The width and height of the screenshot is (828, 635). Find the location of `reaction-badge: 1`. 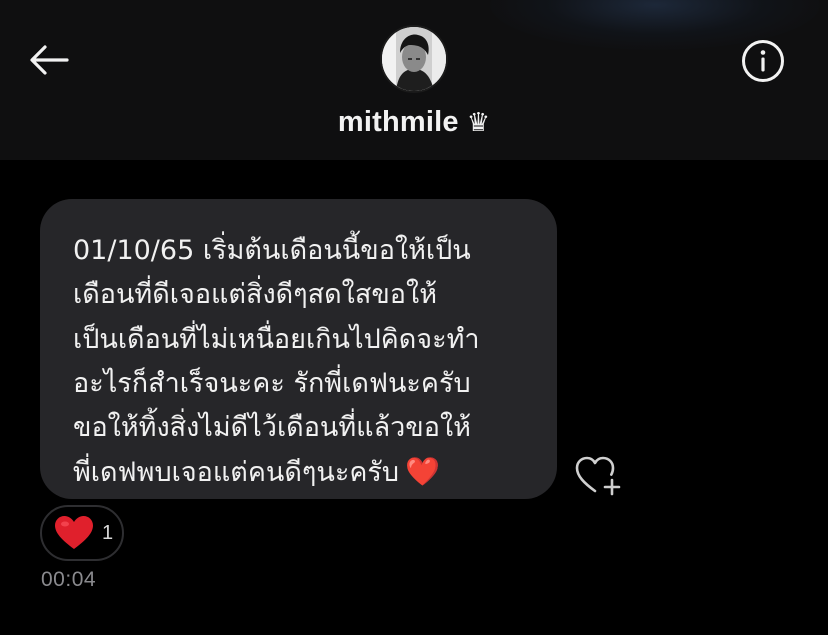

reaction-badge: 1 is located at coordinates (82, 533).